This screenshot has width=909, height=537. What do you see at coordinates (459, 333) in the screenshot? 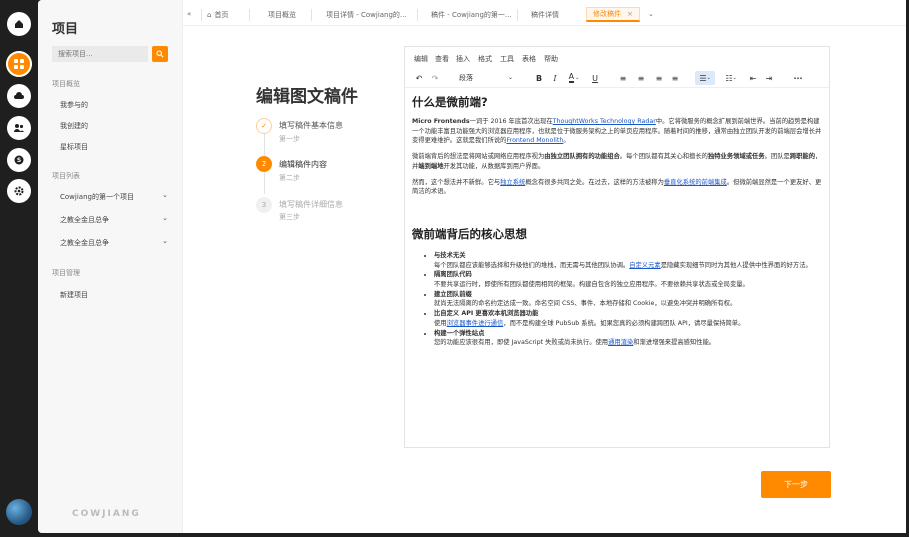
I see `list-item-title: 构建一个弹性站点` at bounding box center [459, 333].